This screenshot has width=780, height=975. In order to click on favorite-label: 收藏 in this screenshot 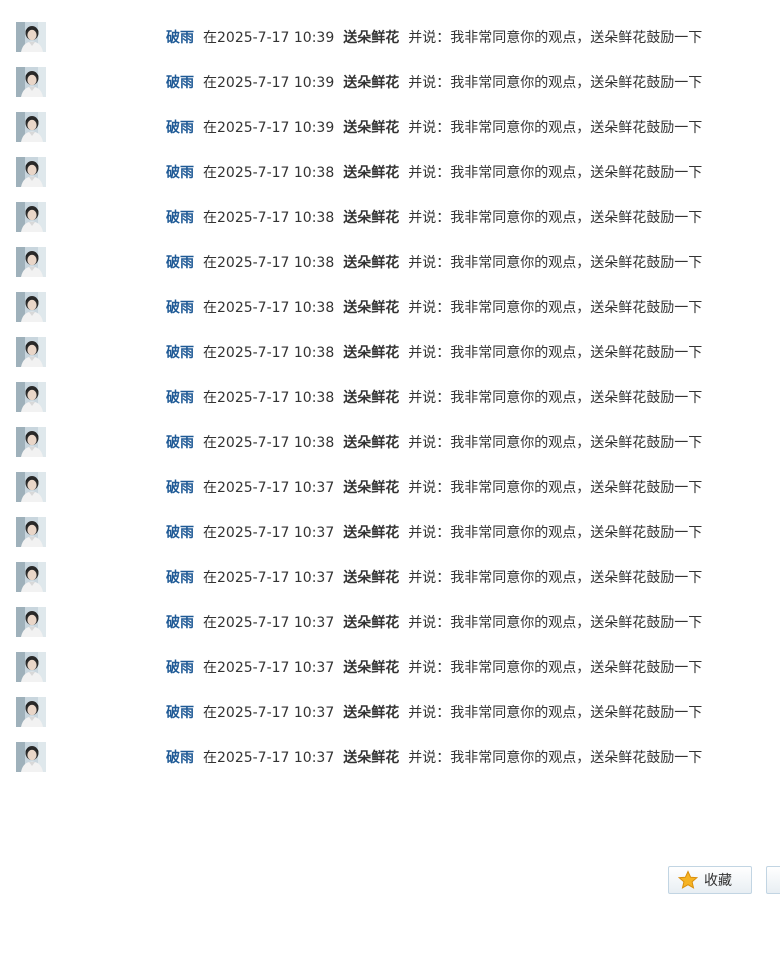, I will do `click(718, 881)`.